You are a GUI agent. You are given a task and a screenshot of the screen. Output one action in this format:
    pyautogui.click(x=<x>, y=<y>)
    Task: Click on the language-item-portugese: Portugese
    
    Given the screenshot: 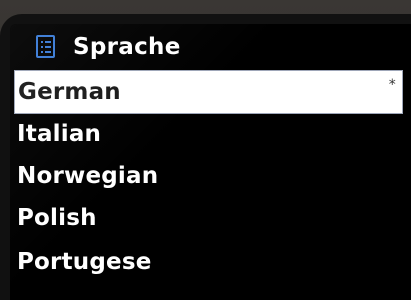 What is the action you would take?
    pyautogui.click(x=208, y=262)
    